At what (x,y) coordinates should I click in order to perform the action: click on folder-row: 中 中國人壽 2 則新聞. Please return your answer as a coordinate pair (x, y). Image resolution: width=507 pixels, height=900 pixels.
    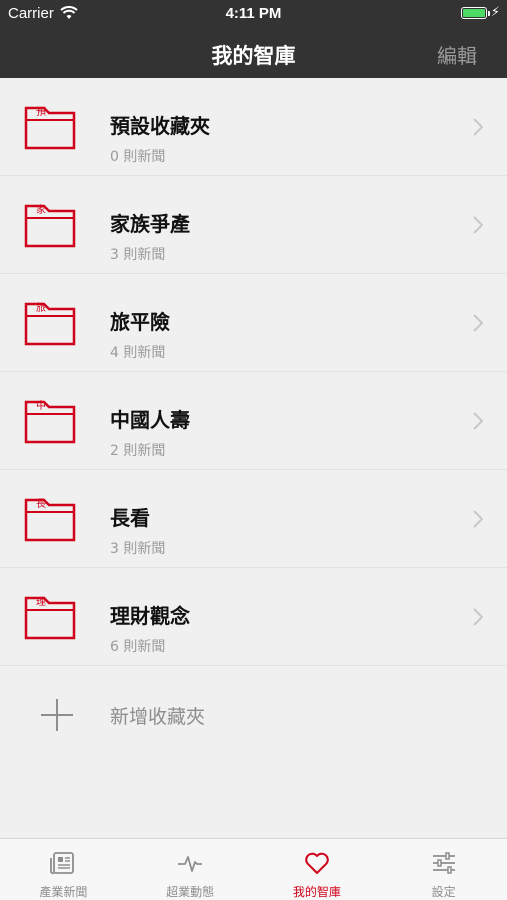
    Looking at the image, I should click on (253, 421).